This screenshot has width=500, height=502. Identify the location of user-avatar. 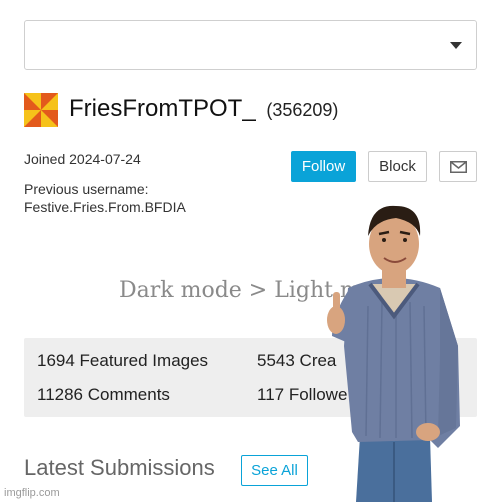
(41, 110).